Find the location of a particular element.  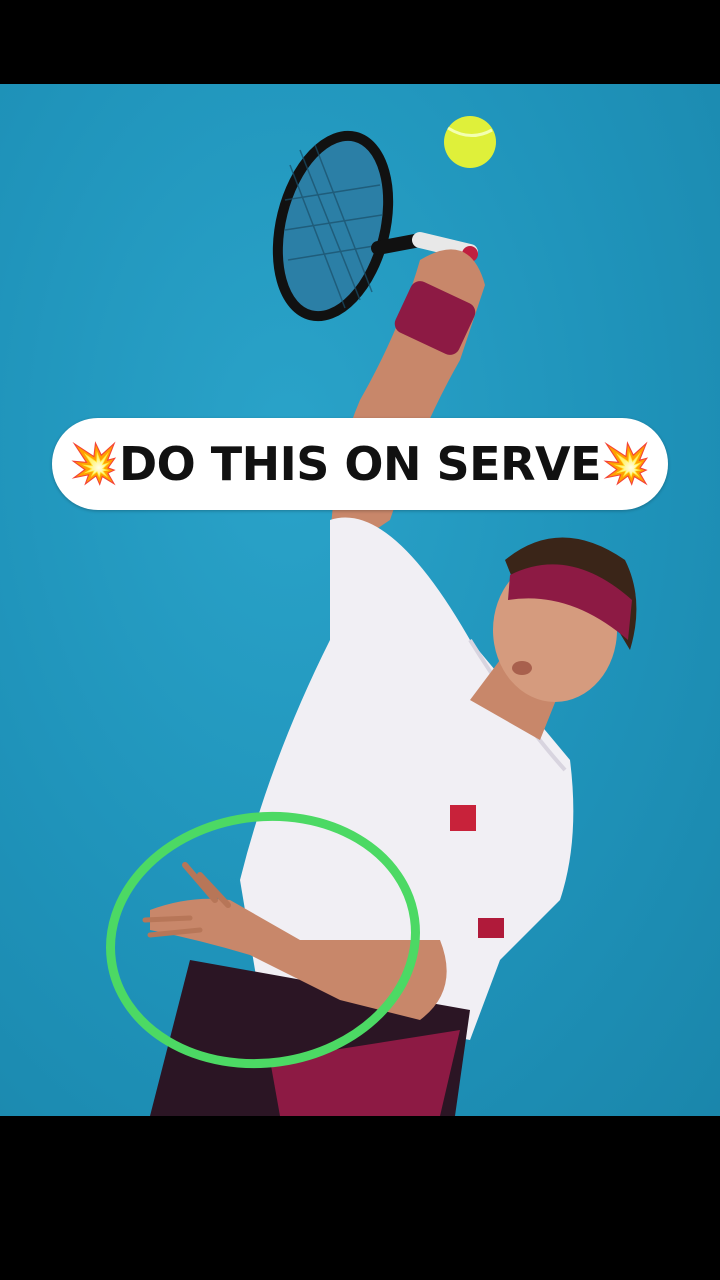

caption-text: DO THIS ON SERVE is located at coordinates (360, 464).